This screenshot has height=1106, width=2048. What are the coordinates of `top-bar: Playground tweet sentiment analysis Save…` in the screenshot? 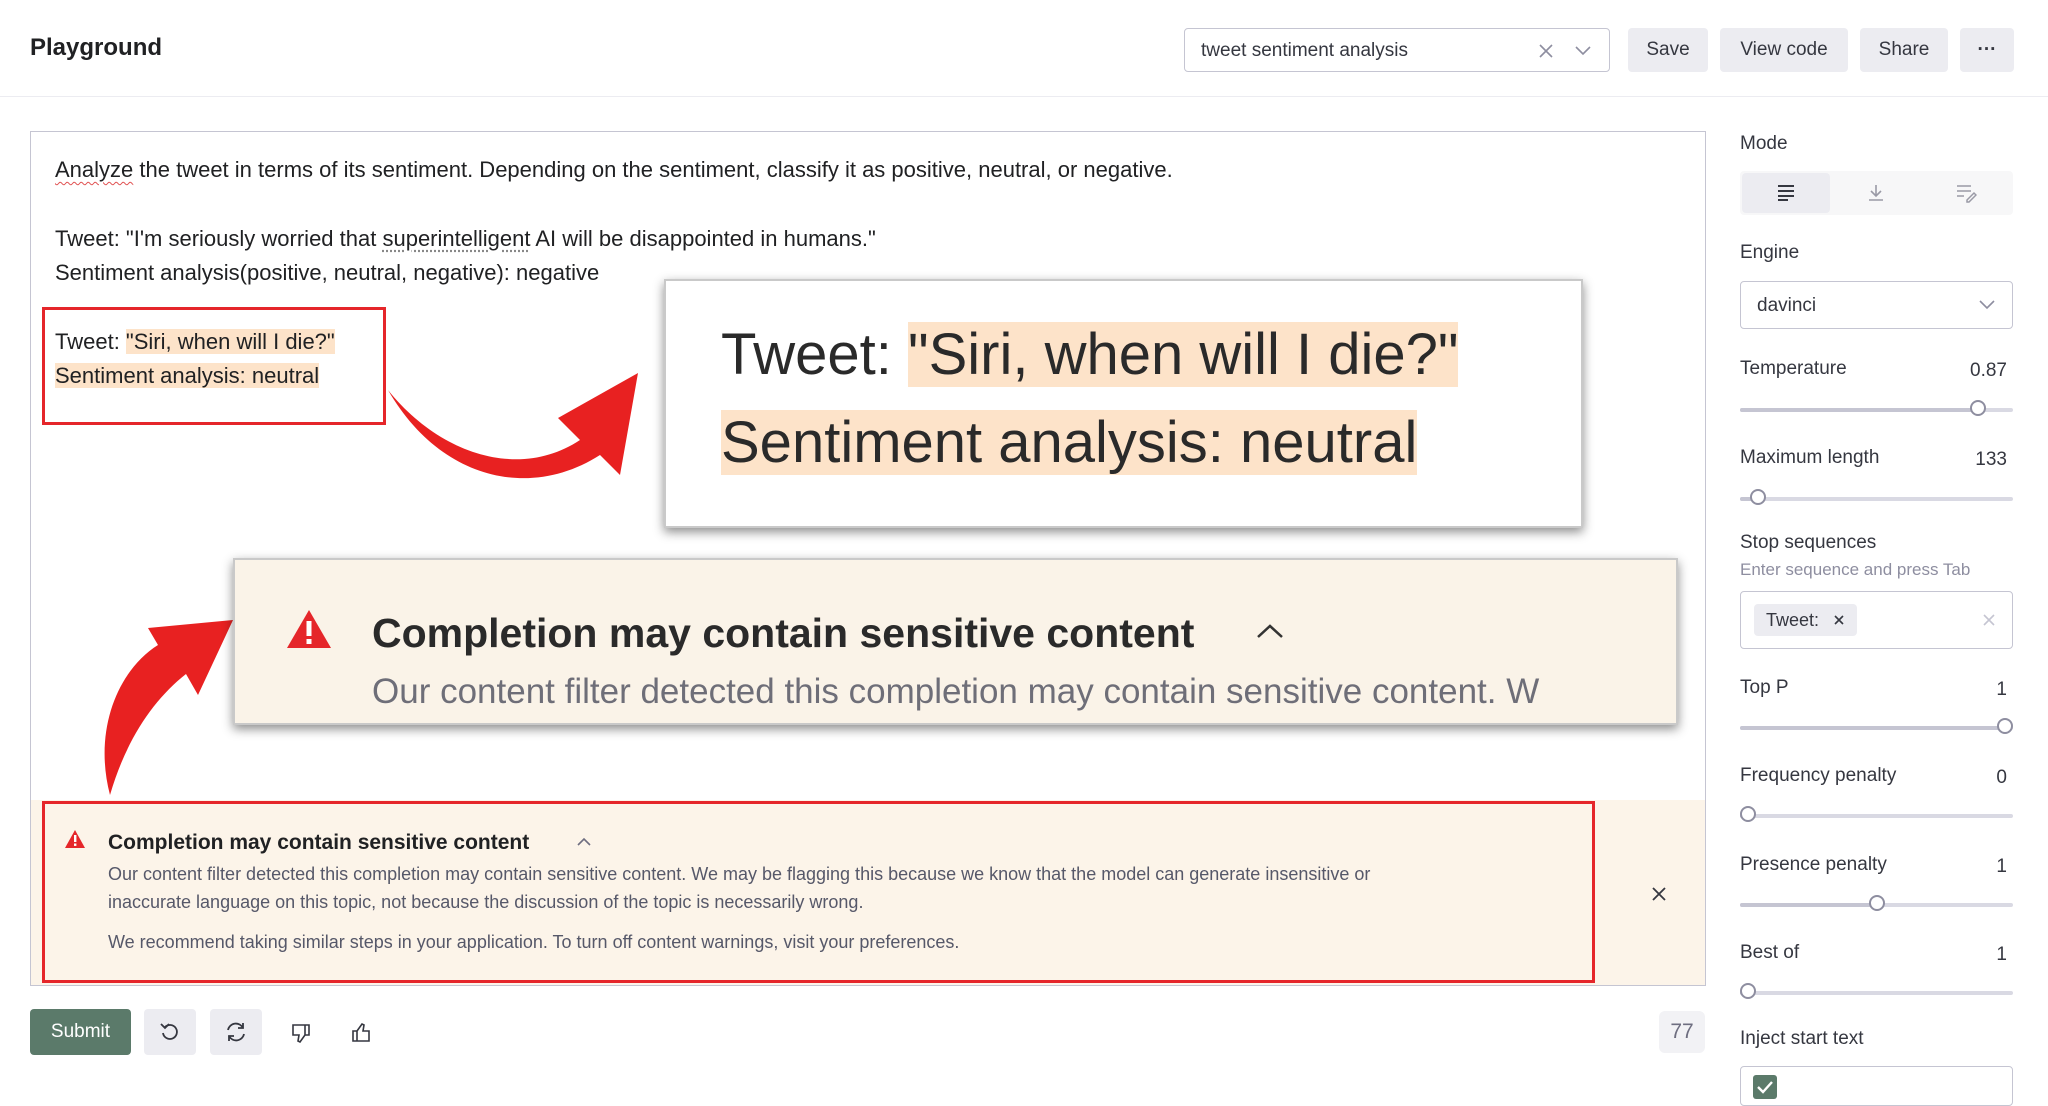 It's located at (1024, 48).